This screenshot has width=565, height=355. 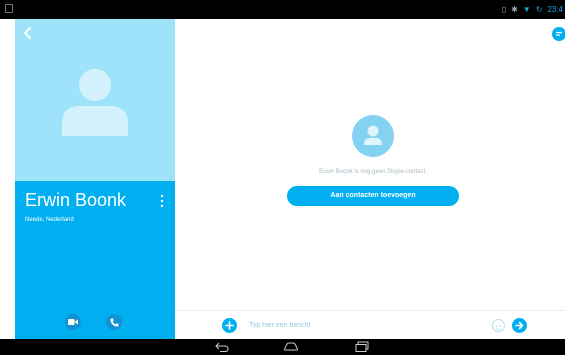 What do you see at coordinates (514, 9) in the screenshot?
I see `bluetooth-icon: ✱` at bounding box center [514, 9].